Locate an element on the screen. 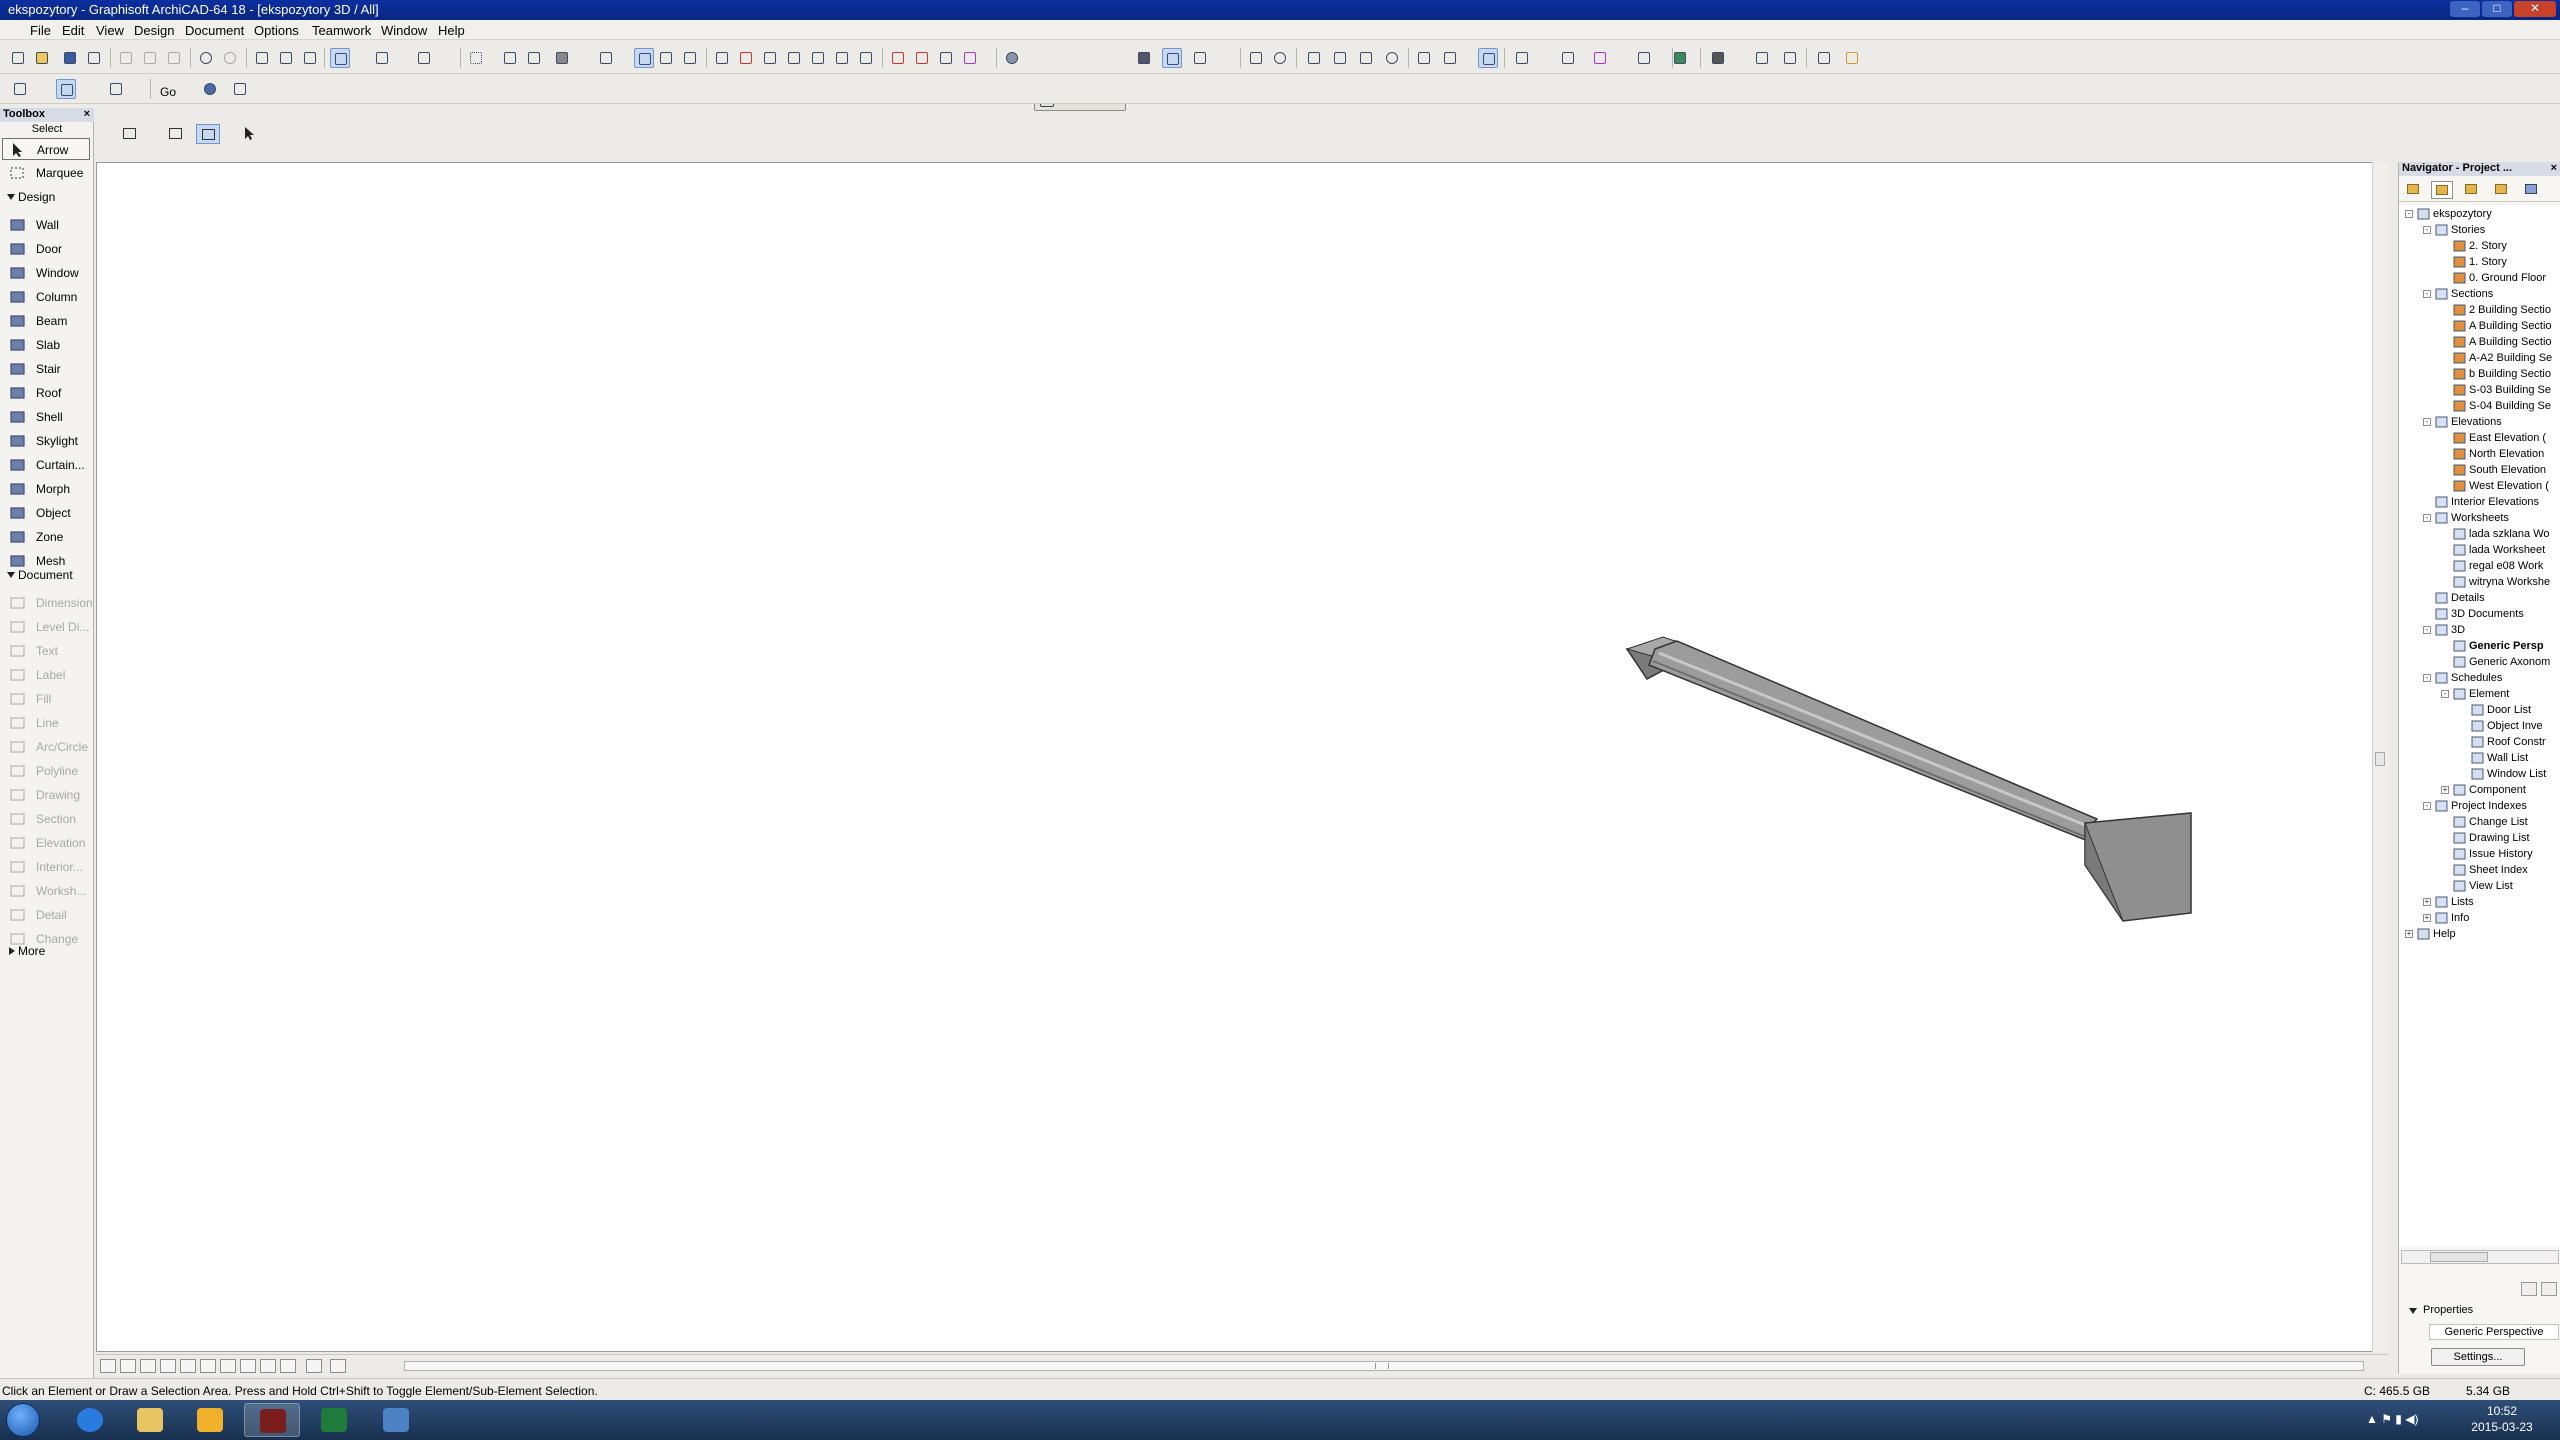 The height and width of the screenshot is (1440, 2560). tool-door: Door is located at coordinates (46, 249).